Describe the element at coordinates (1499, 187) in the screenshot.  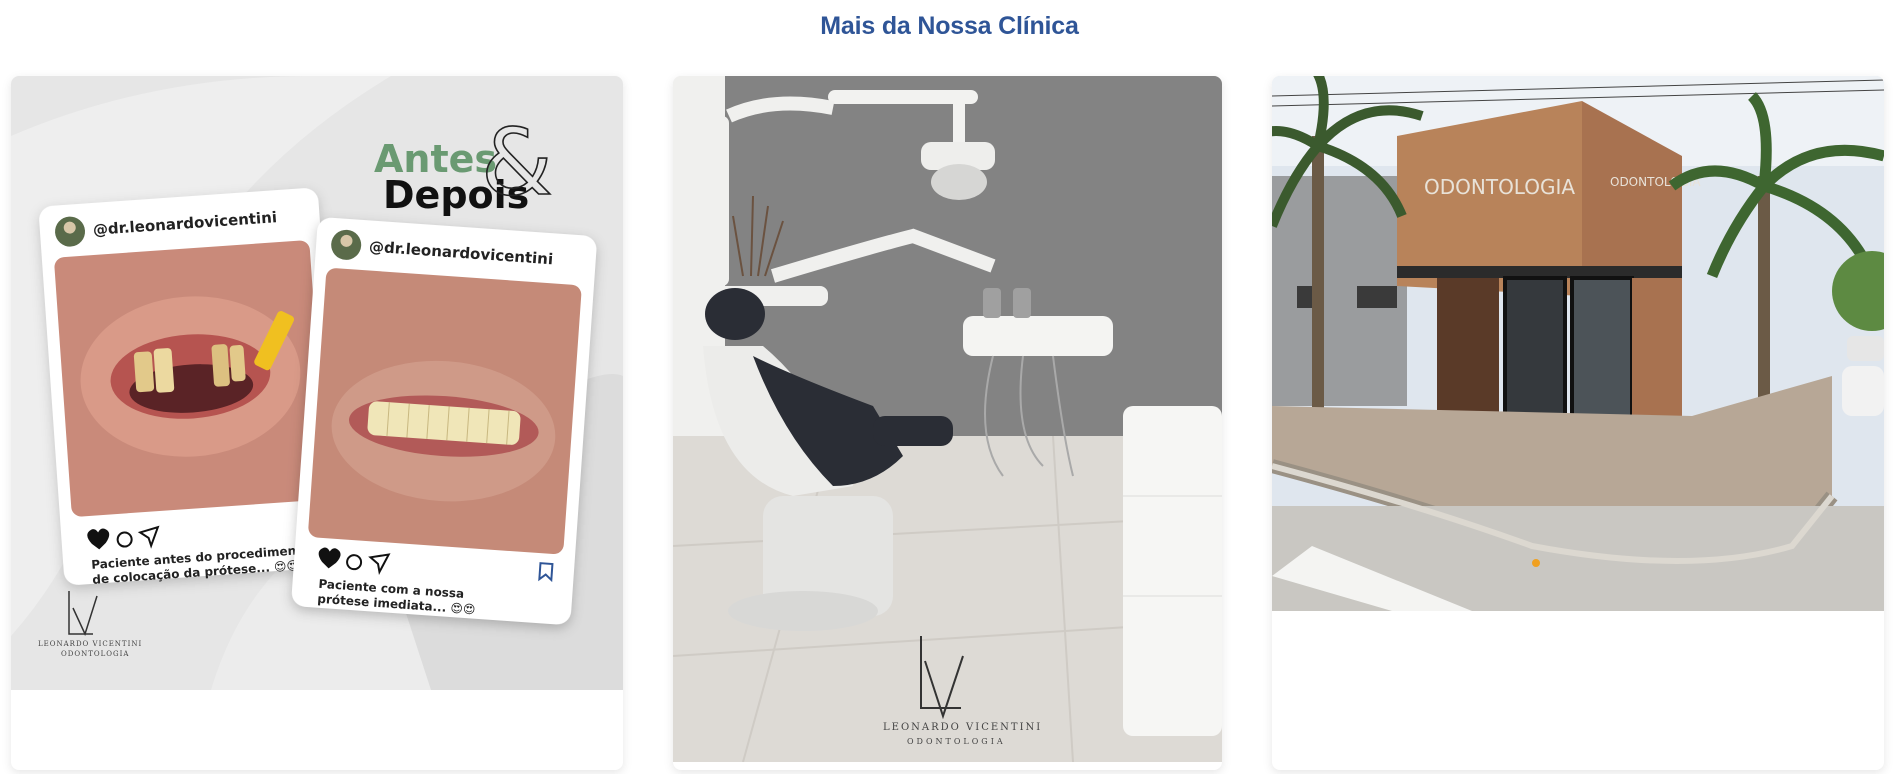
I see `building-sign: ODONTOLOGIA` at that location.